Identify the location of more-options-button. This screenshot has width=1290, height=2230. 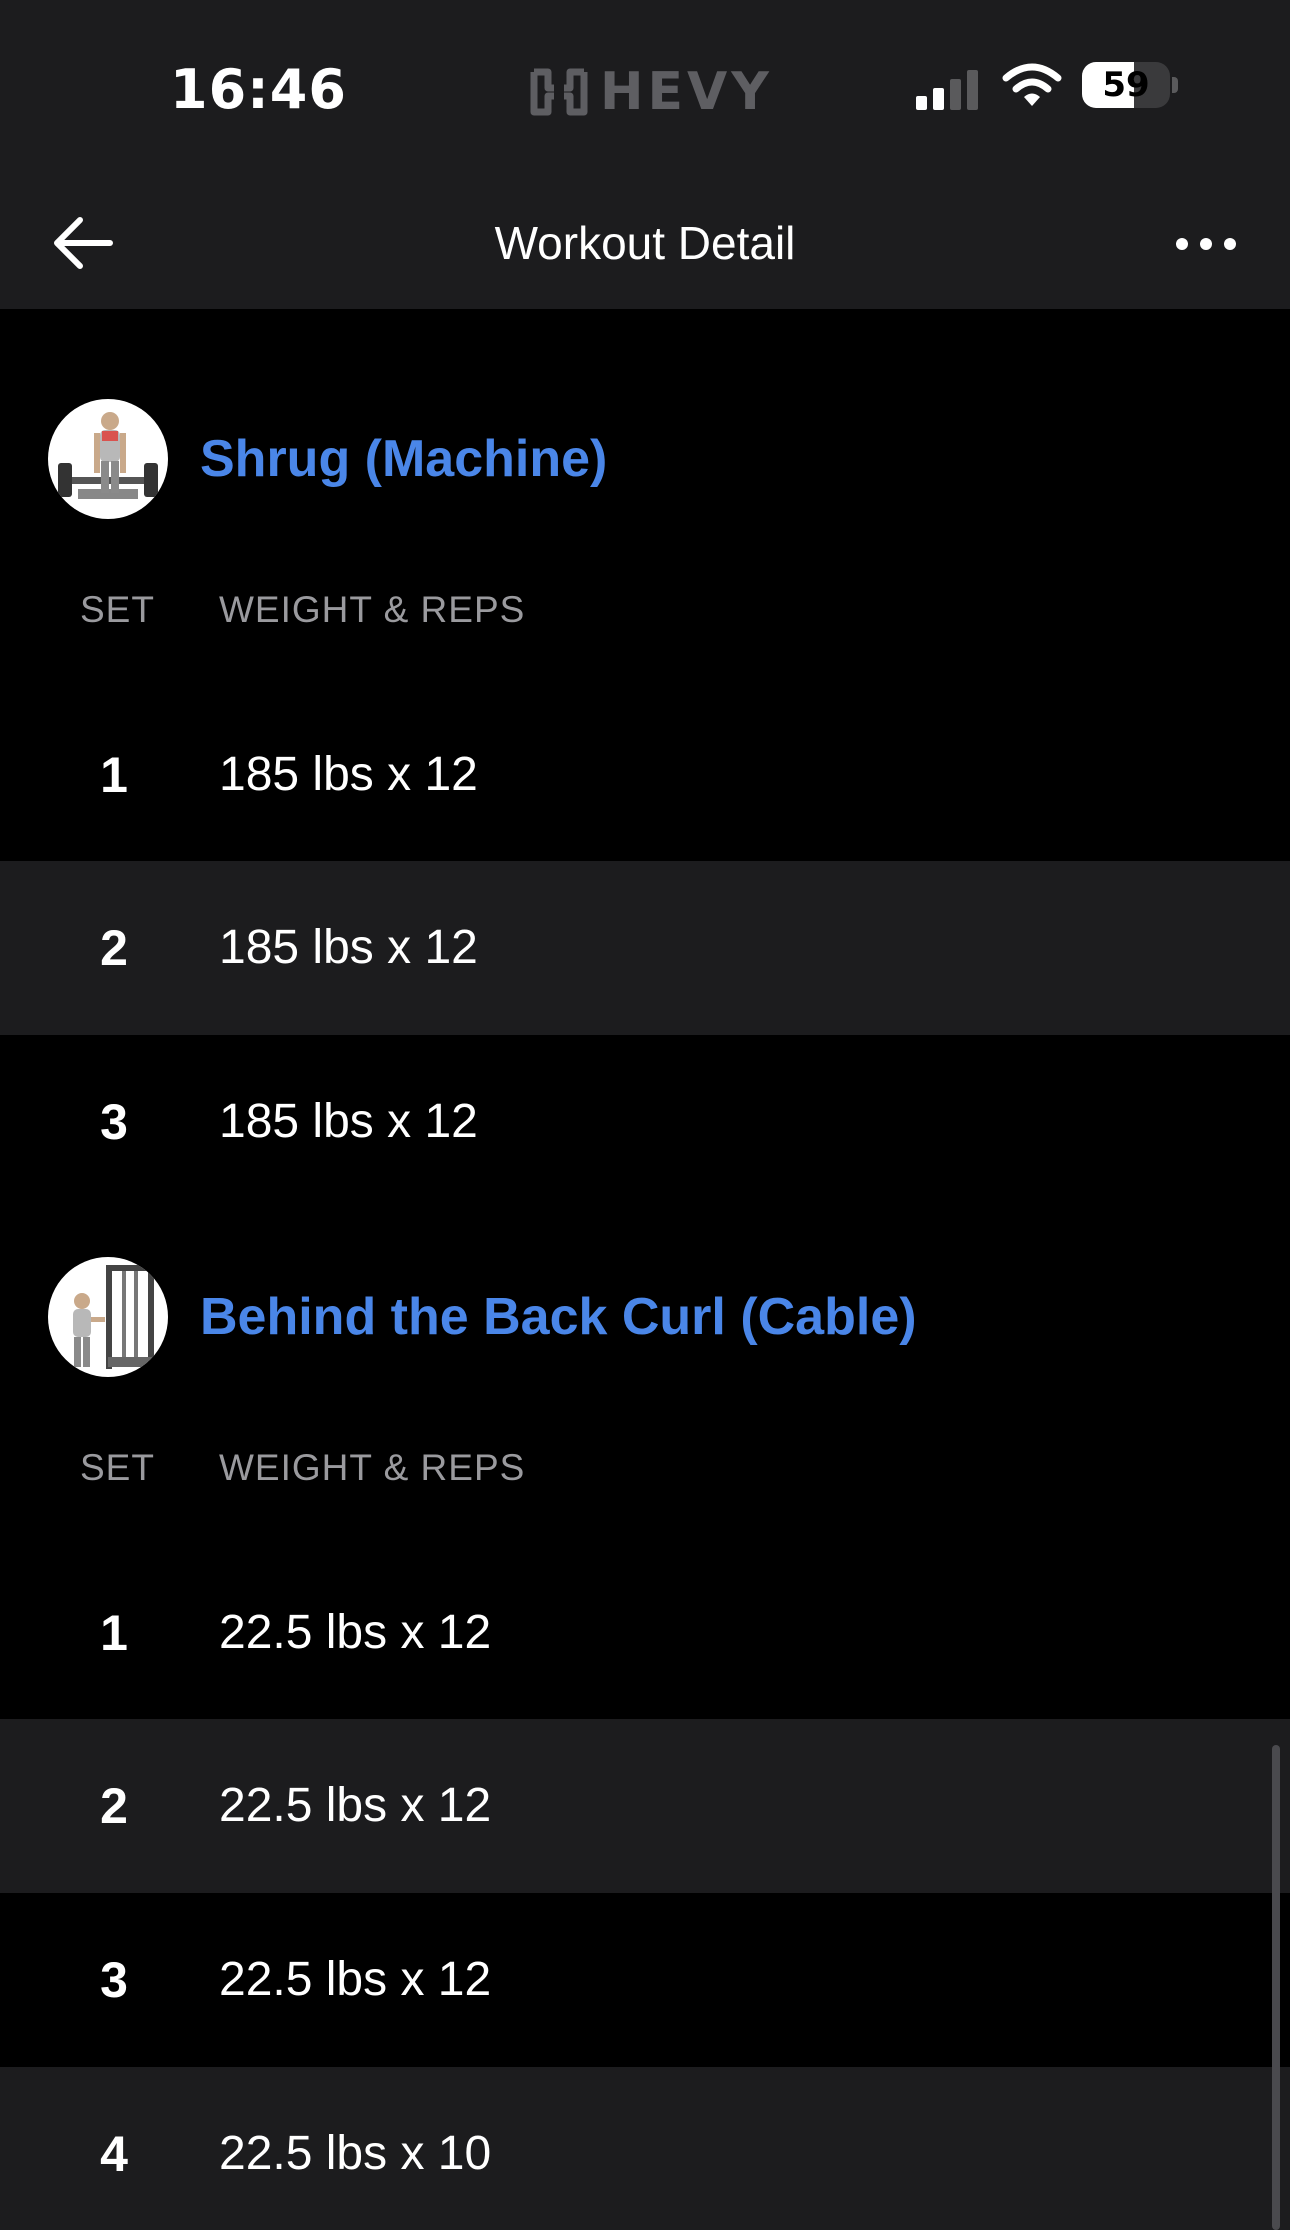
(1206, 244).